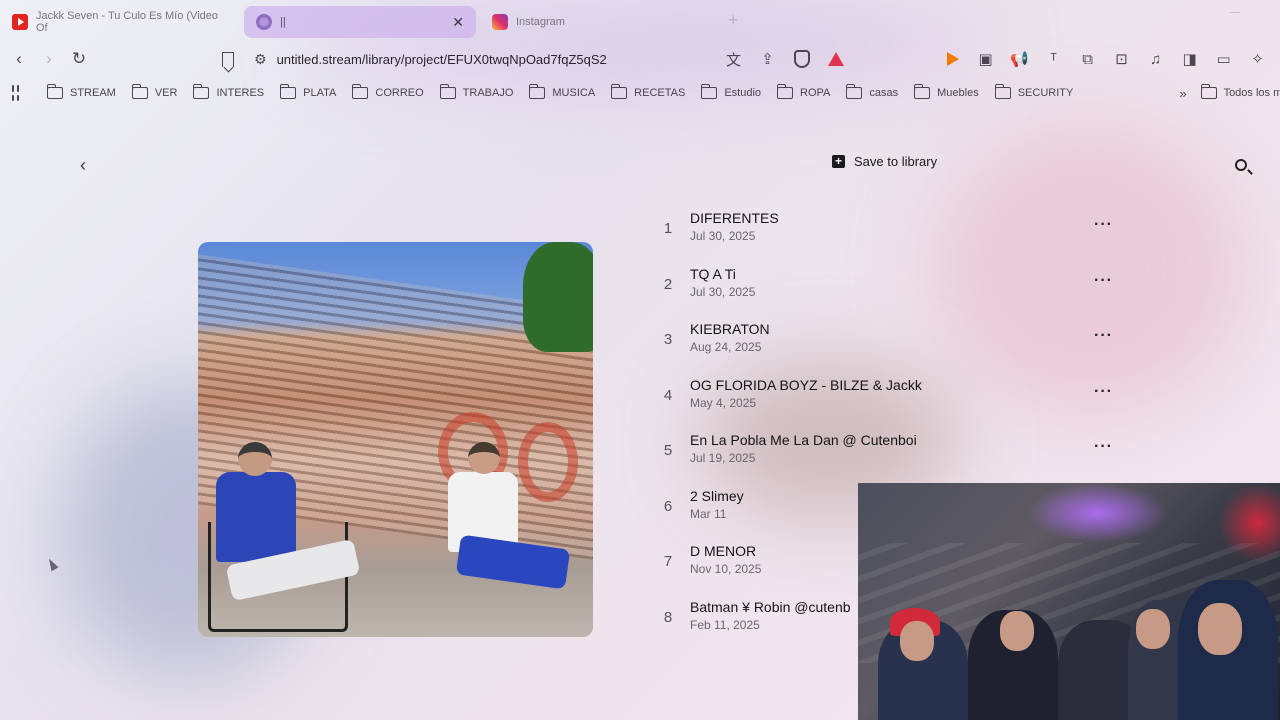  What do you see at coordinates (1235, 12) in the screenshot?
I see `minimize-icon` at bounding box center [1235, 12].